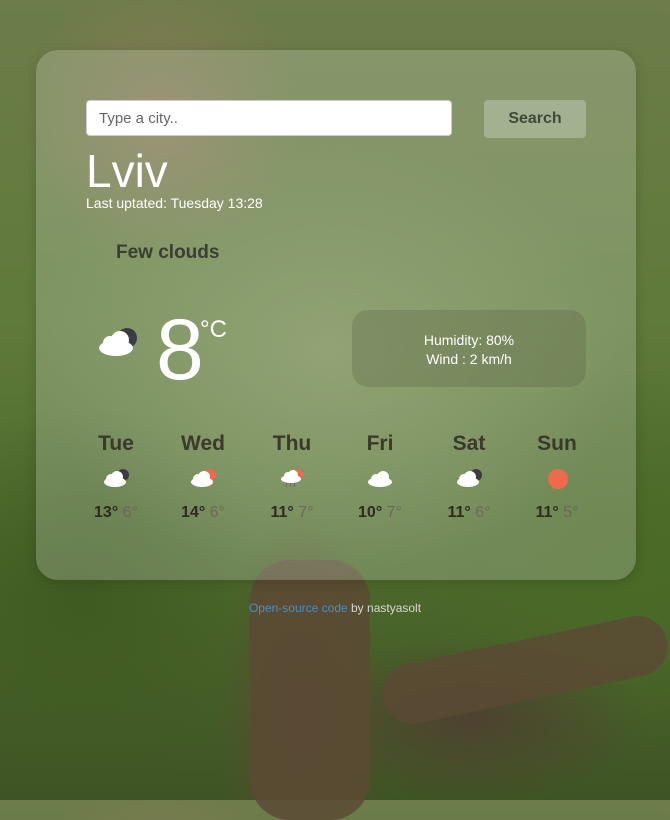  What do you see at coordinates (203, 477) in the screenshot?
I see `forecast-day: Wed 14° 6°` at bounding box center [203, 477].